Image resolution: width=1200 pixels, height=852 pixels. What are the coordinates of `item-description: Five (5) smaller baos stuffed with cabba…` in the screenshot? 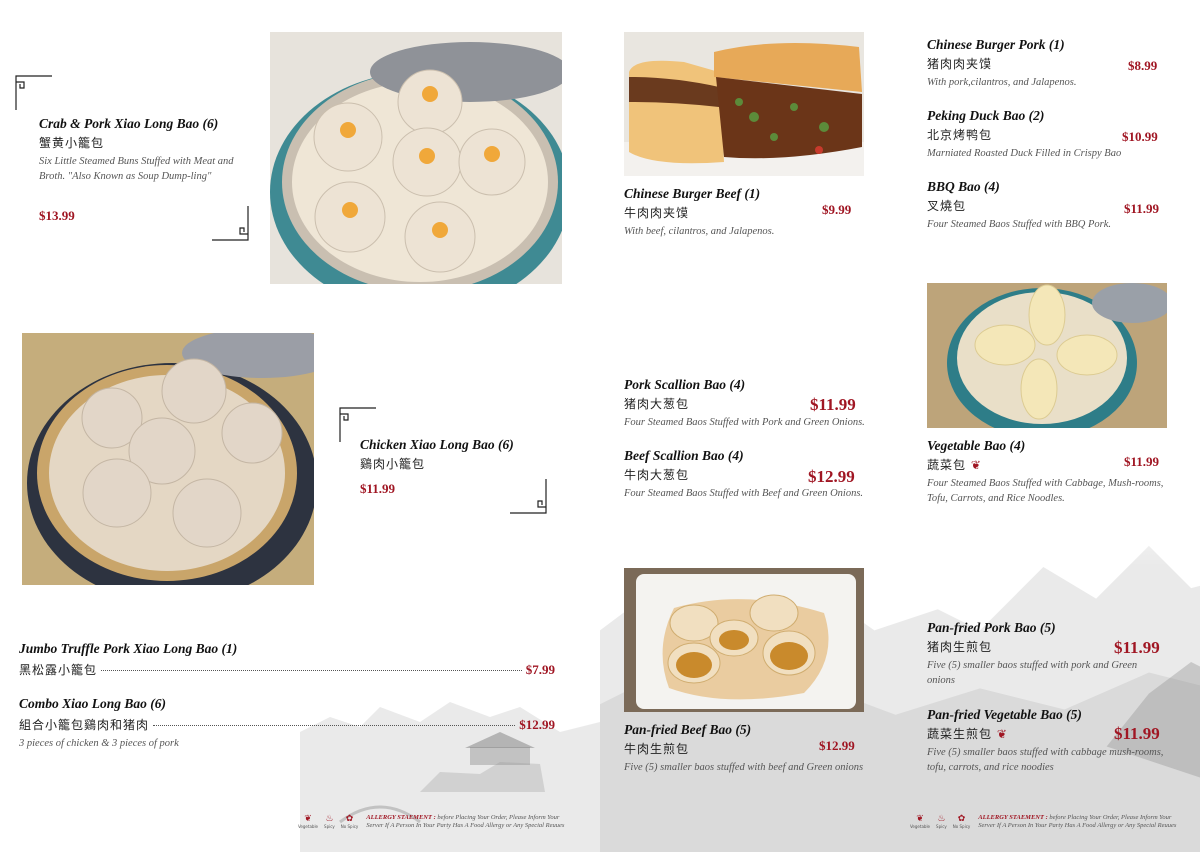 It's located at (1045, 760).